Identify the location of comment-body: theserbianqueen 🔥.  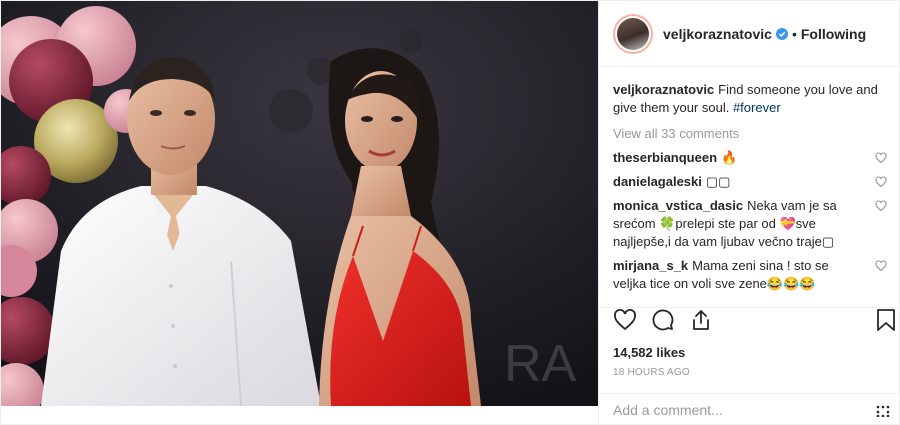
(733, 158).